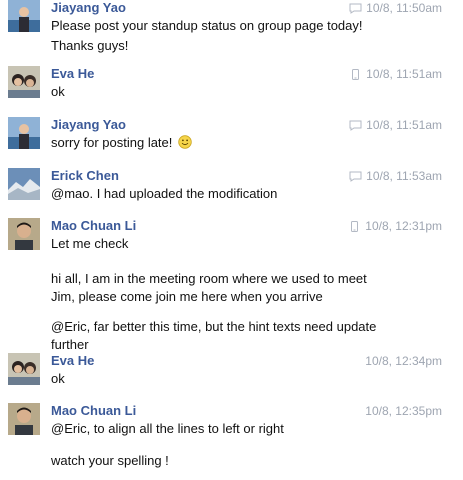 The width and height of the screenshot is (463, 480). Describe the element at coordinates (185, 142) in the screenshot. I see `smiley-emoji-icon` at that location.